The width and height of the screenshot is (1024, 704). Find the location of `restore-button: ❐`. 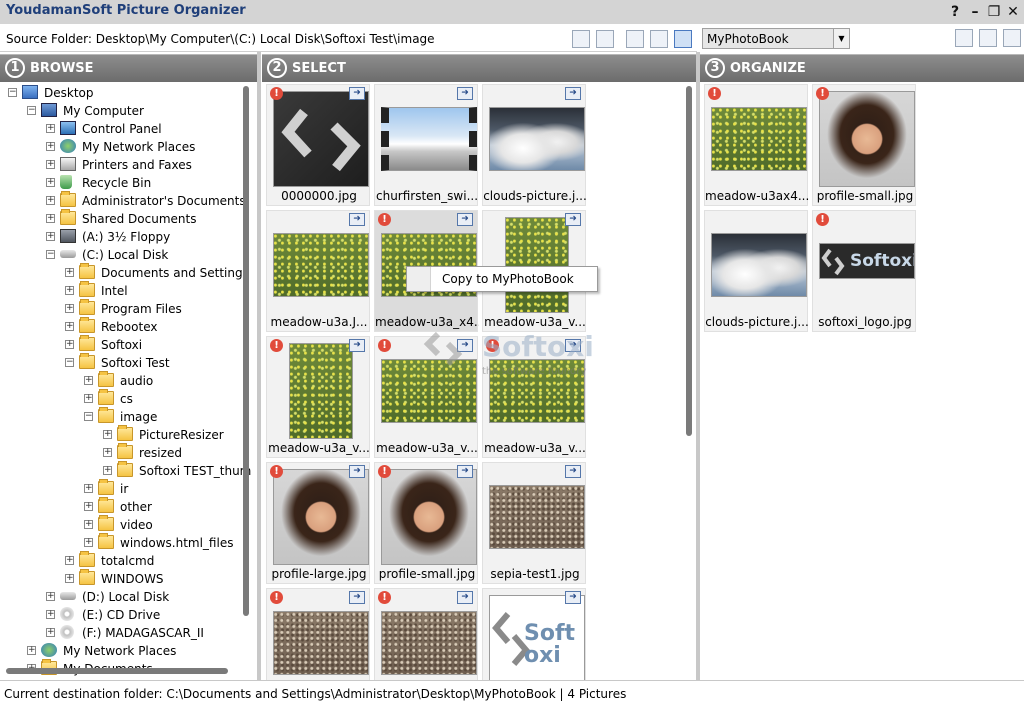

restore-button: ❐ is located at coordinates (994, 12).